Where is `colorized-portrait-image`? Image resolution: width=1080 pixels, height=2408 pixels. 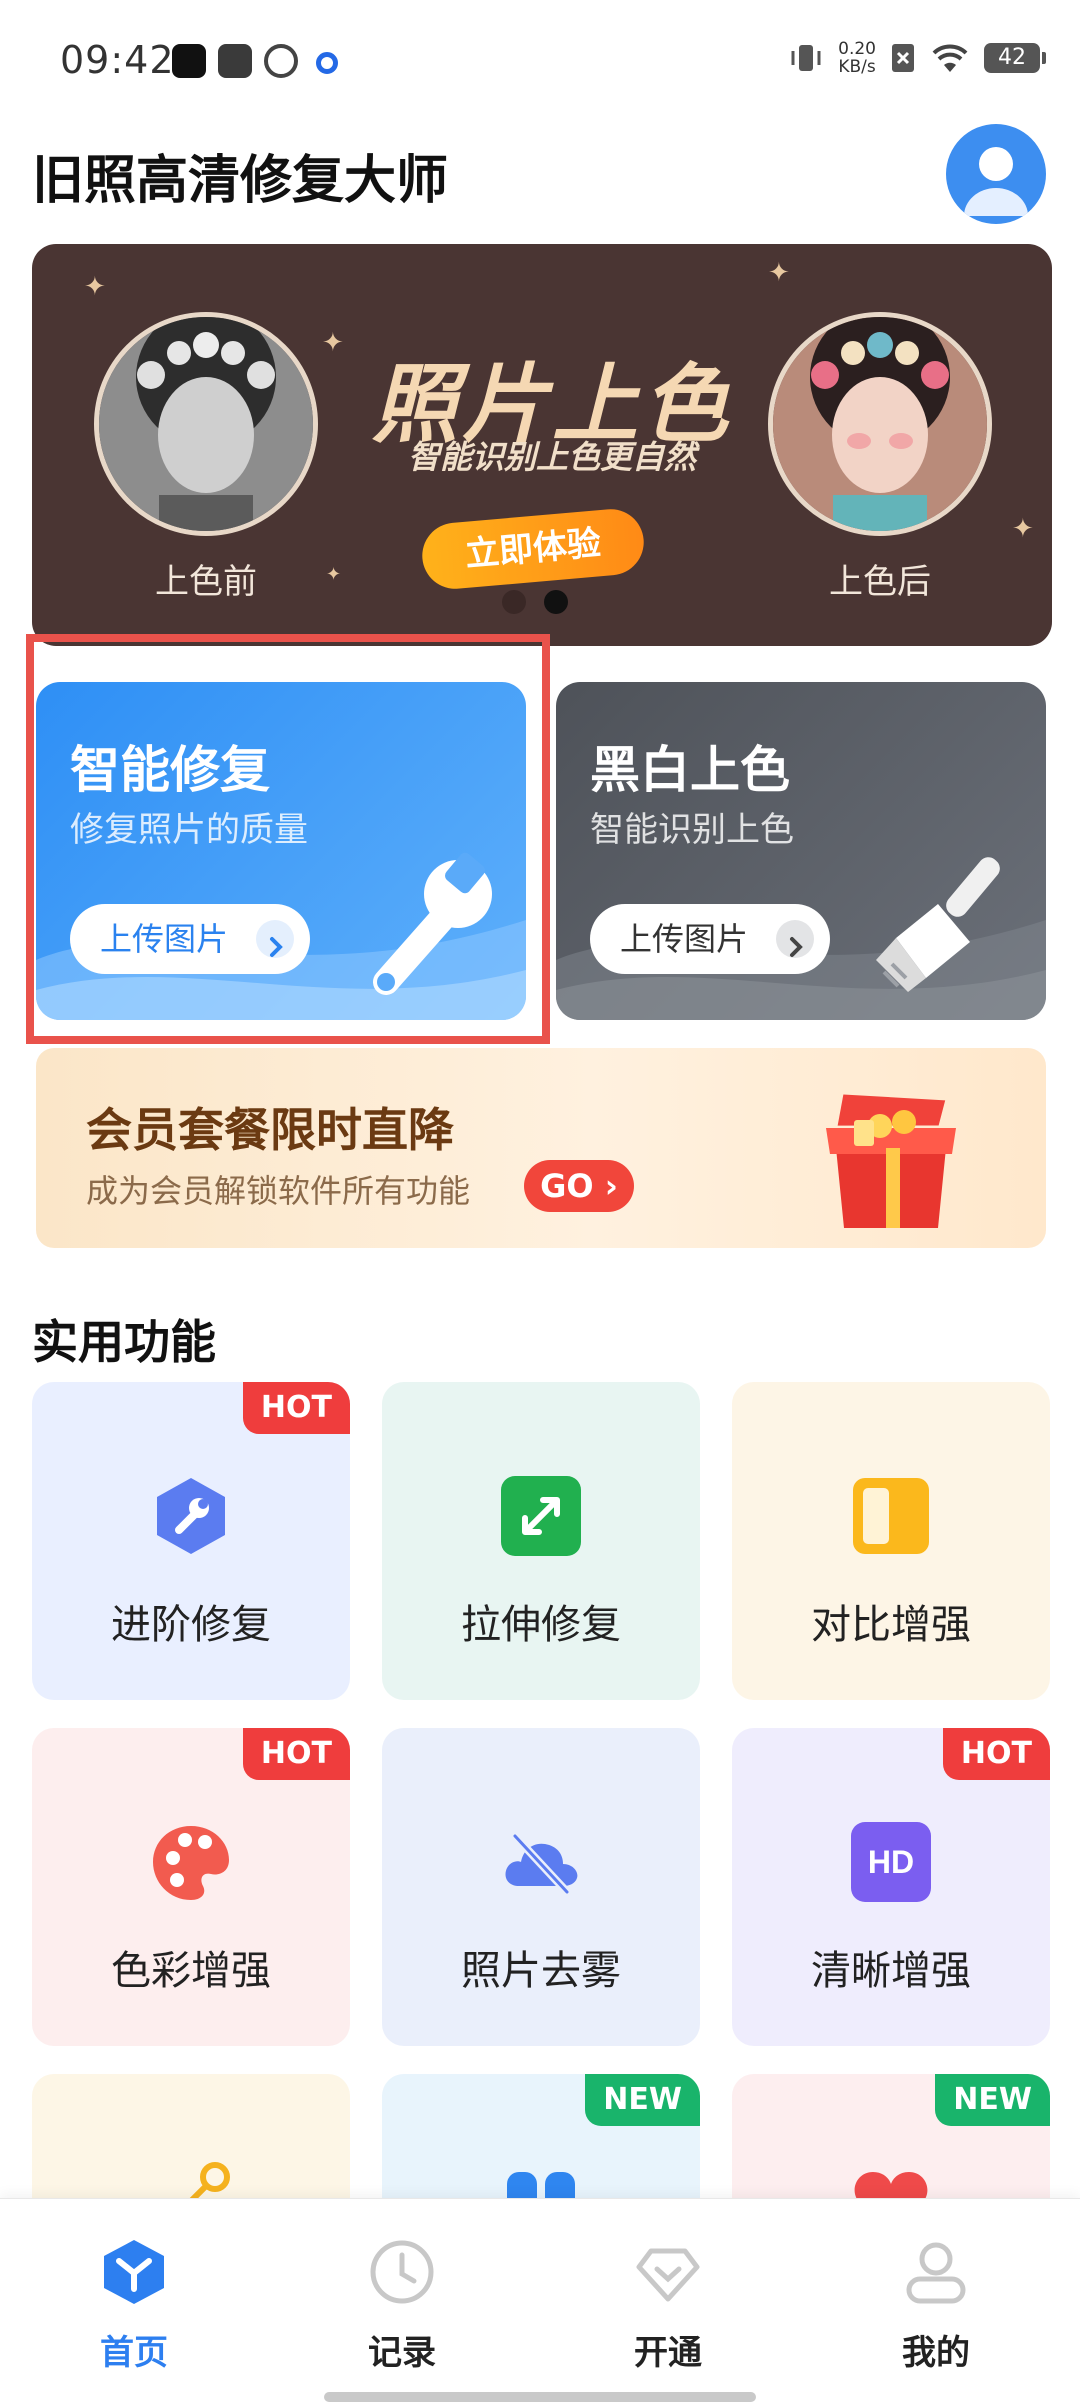 colorized-portrait-image is located at coordinates (880, 424).